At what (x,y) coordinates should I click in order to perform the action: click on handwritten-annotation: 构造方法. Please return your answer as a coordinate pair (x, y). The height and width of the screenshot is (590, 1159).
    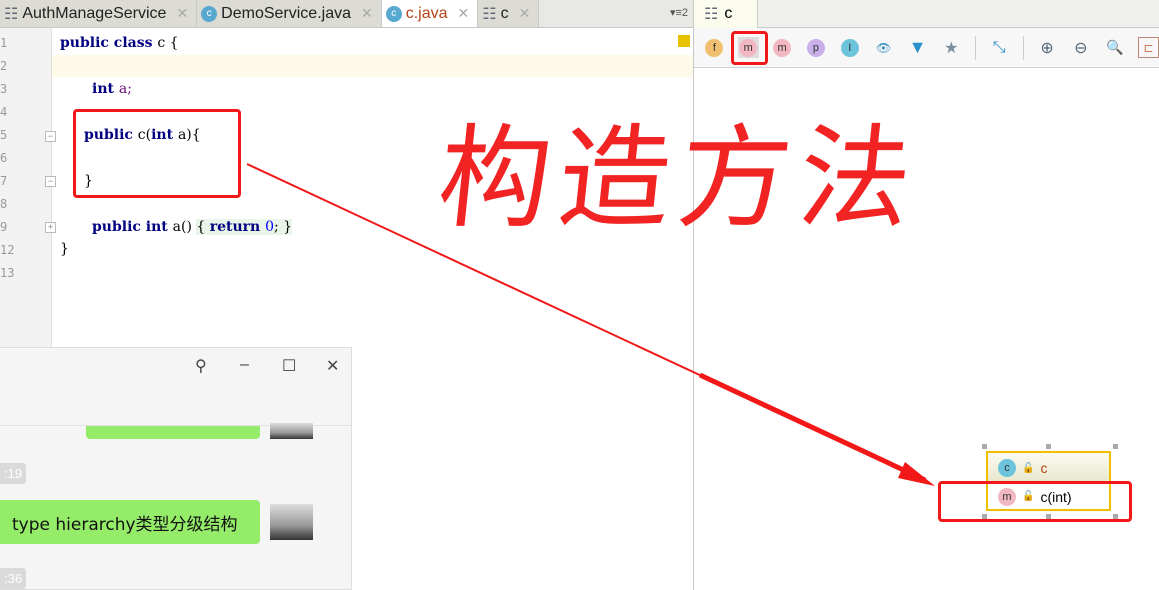
    Looking at the image, I should click on (679, 179).